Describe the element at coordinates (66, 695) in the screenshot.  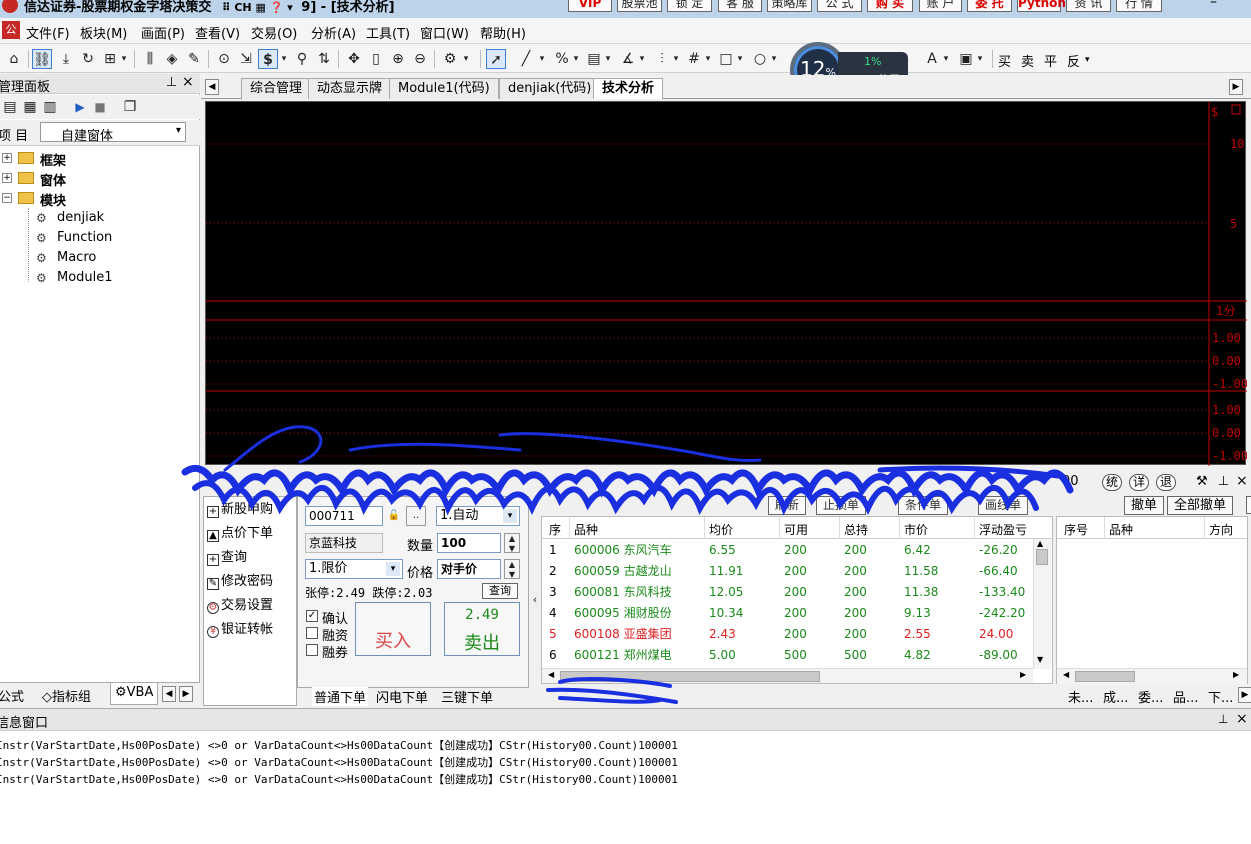
I see `left-tab-1: ◇指标组` at that location.